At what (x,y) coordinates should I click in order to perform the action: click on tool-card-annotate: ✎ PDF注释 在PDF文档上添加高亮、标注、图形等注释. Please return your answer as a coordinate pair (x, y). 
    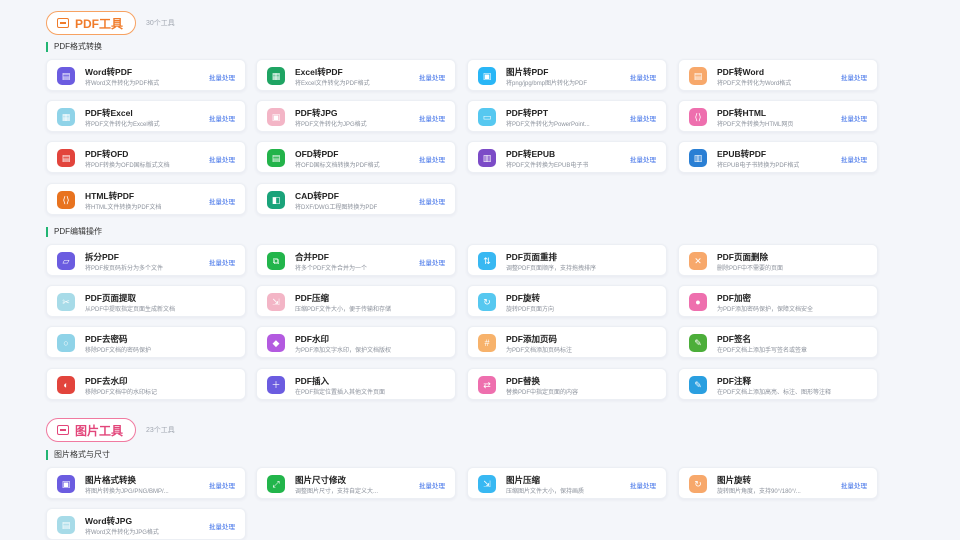
    Looking at the image, I should click on (778, 384).